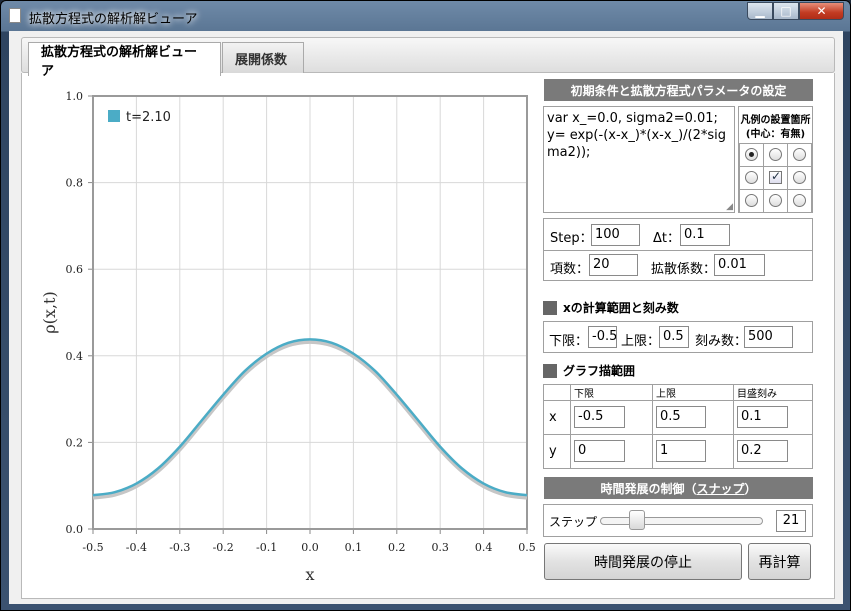  I want to click on x-tick-label: 0.1, so click(354, 547).